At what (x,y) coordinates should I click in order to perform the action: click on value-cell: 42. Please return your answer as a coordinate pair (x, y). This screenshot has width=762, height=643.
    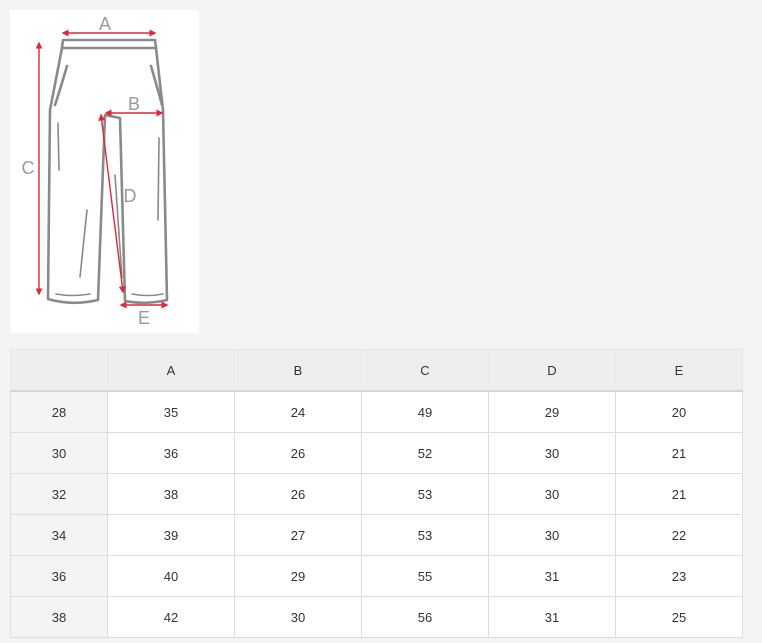
    Looking at the image, I should click on (171, 617).